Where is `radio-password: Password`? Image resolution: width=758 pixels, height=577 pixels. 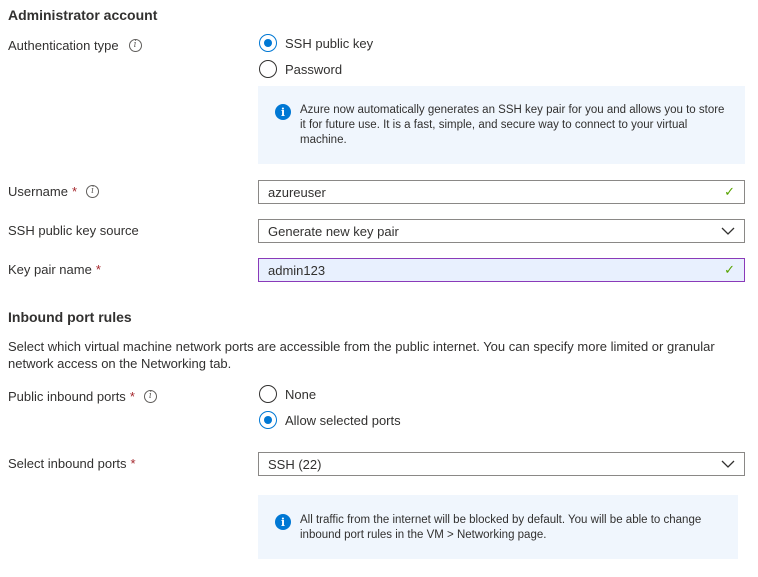
radio-password: Password is located at coordinates (300, 69).